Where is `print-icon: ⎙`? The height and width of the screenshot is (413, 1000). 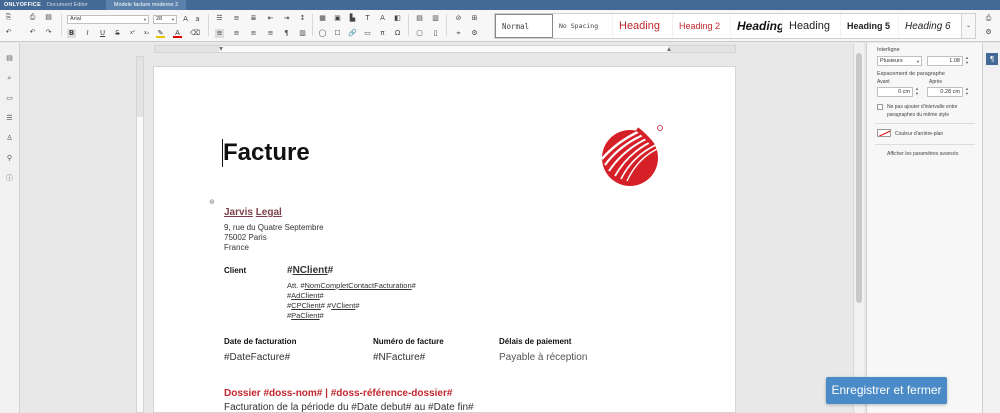 print-icon: ⎙ is located at coordinates (32, 17).